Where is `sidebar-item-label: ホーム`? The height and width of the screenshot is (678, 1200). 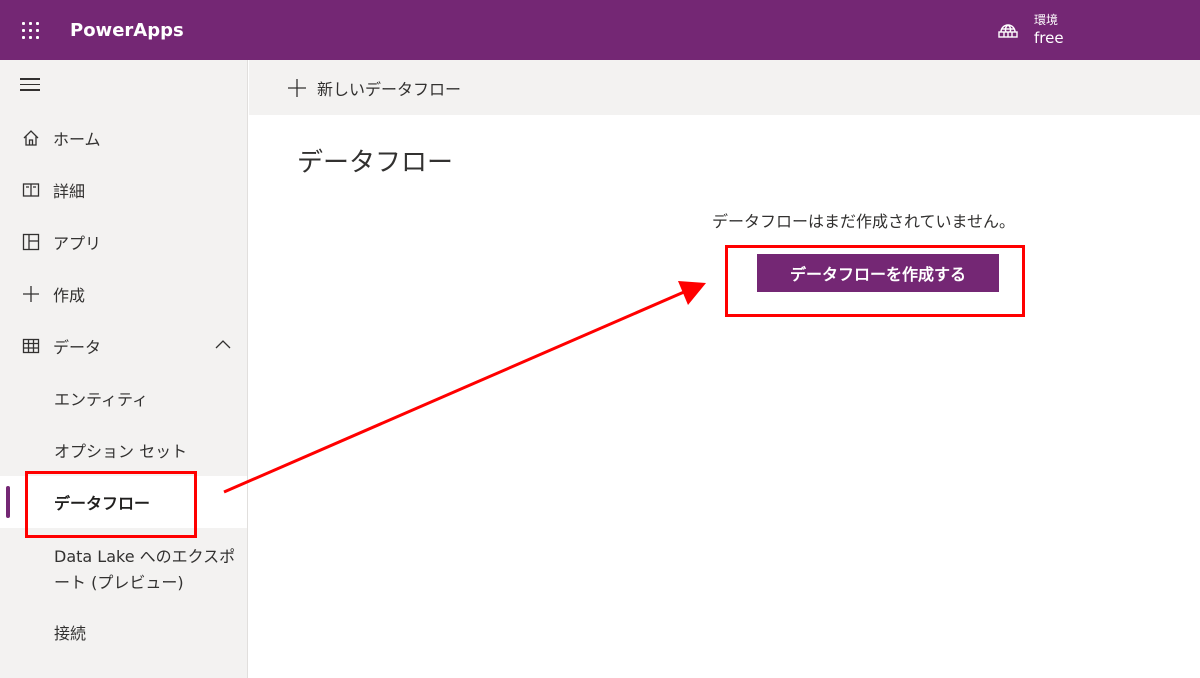
sidebar-item-label: ホーム is located at coordinates (77, 139).